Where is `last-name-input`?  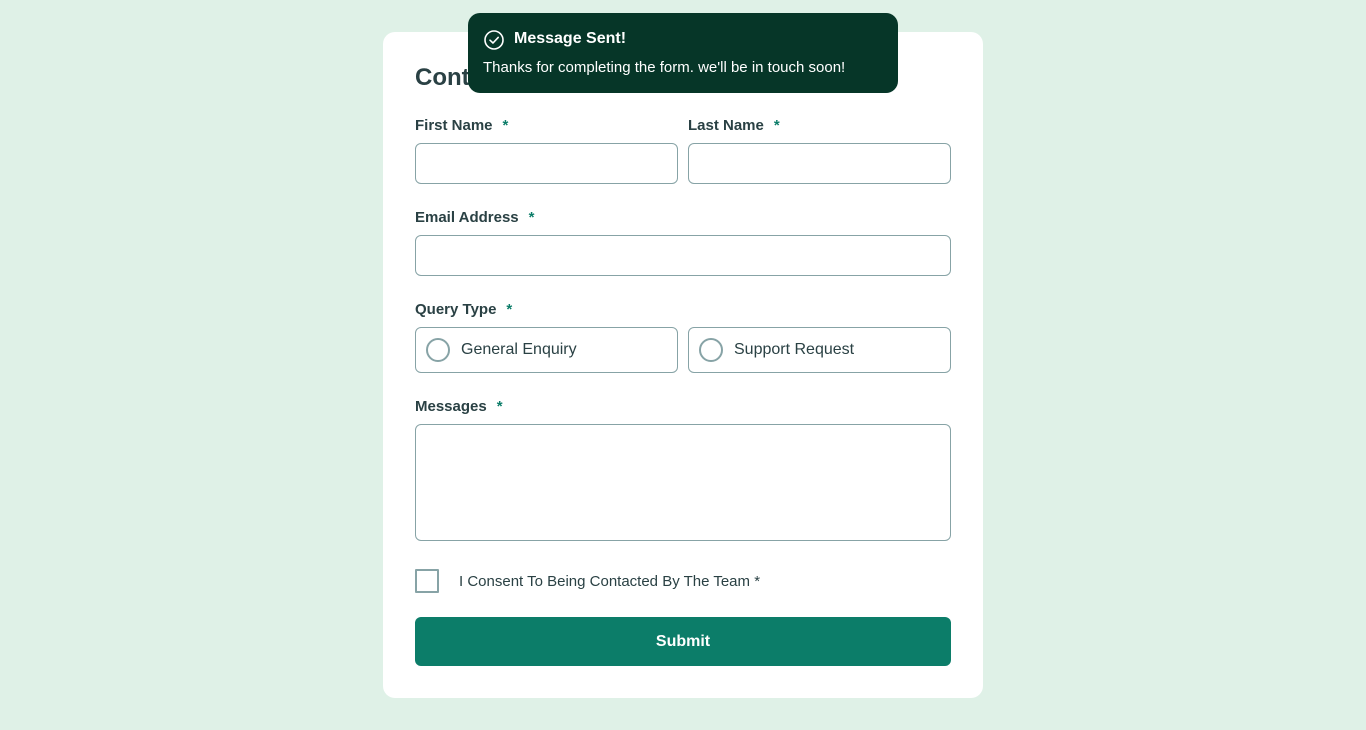
last-name-input is located at coordinates (819, 163).